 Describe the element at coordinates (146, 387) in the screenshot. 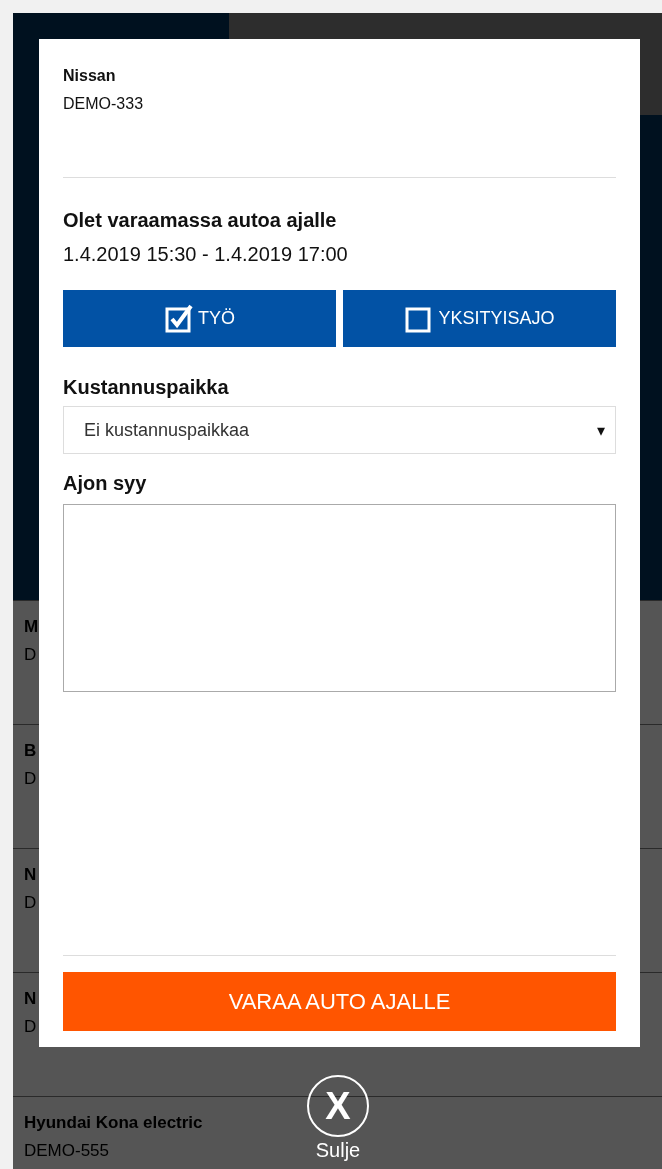

I see `field-label: Kustannuspaikka` at that location.